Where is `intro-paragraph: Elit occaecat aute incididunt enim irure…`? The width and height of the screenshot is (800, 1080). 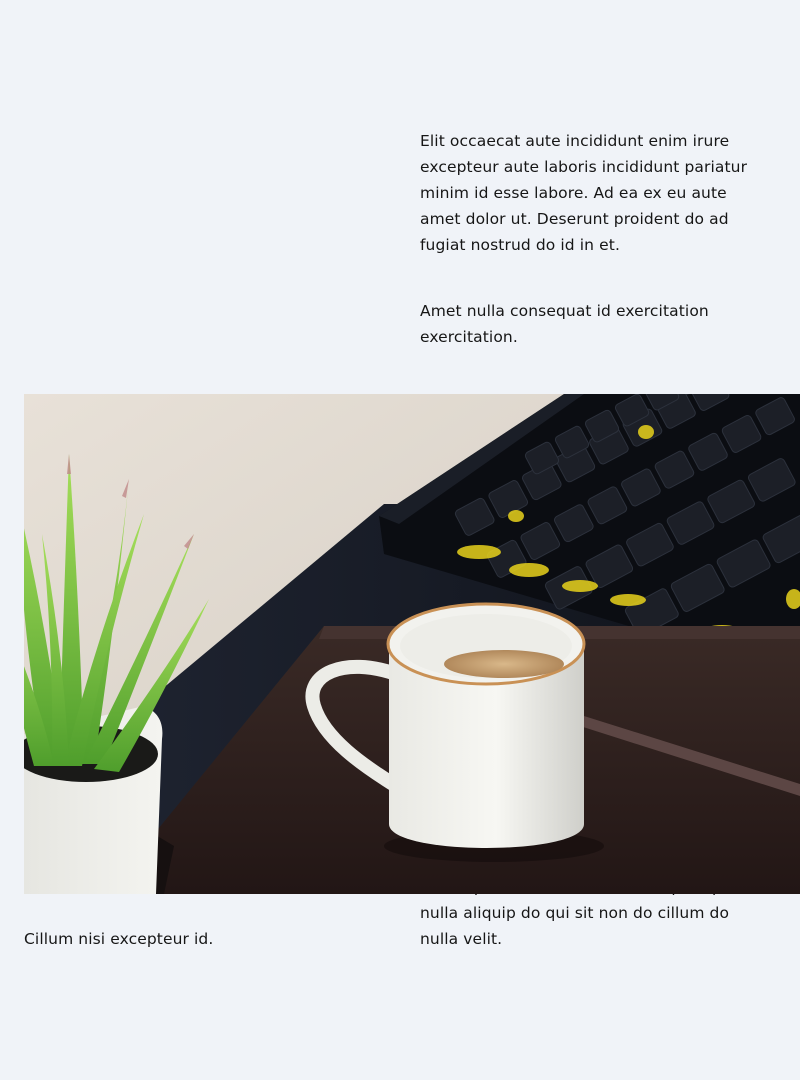
intro-paragraph: Elit occaecat aute incididunt enim irure… is located at coordinates (584, 193).